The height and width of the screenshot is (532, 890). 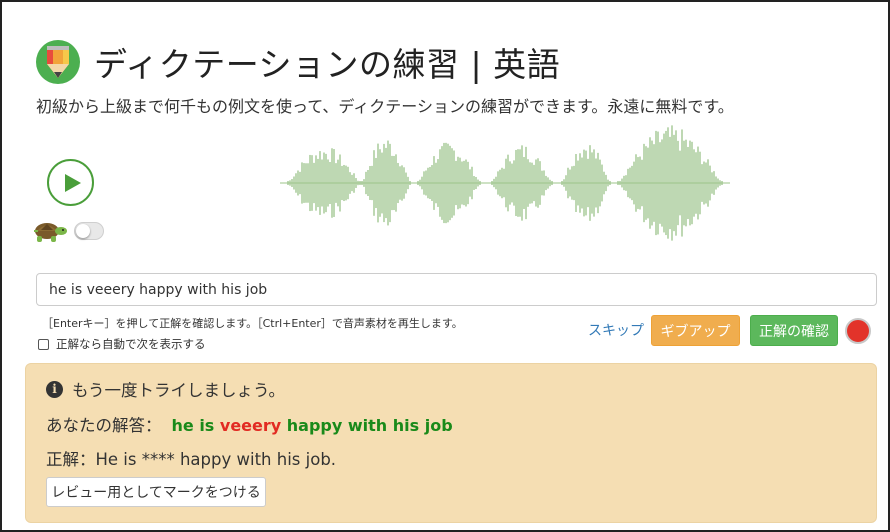 What do you see at coordinates (695, 330) in the screenshot?
I see `give-up-button: ギブアップ` at bounding box center [695, 330].